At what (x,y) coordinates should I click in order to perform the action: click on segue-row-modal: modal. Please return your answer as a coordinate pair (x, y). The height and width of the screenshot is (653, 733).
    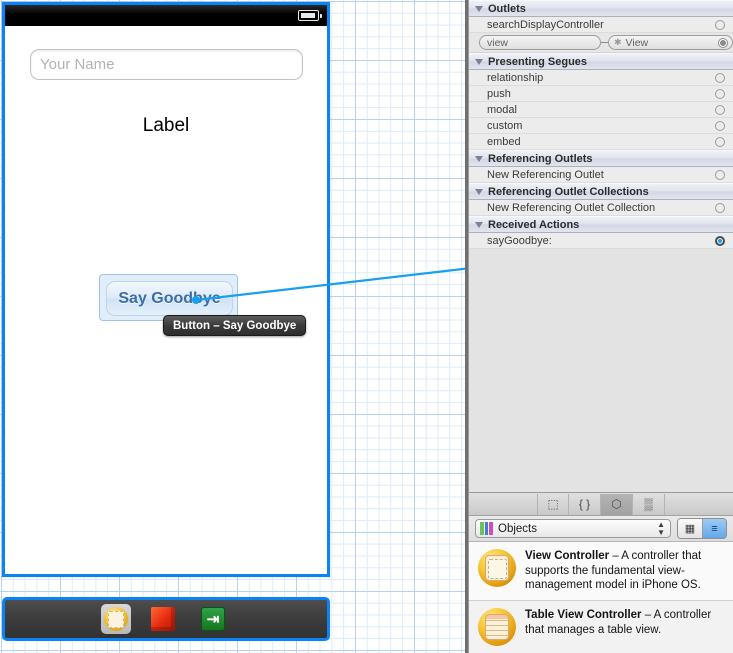
    Looking at the image, I should click on (601, 110).